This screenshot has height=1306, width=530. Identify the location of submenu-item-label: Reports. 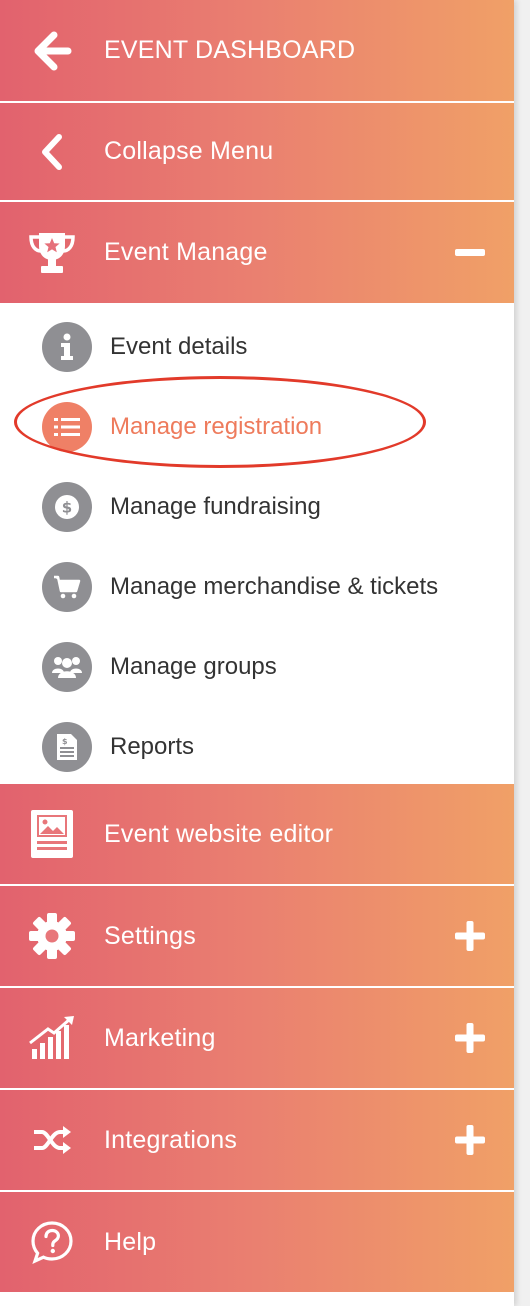
(152, 746).